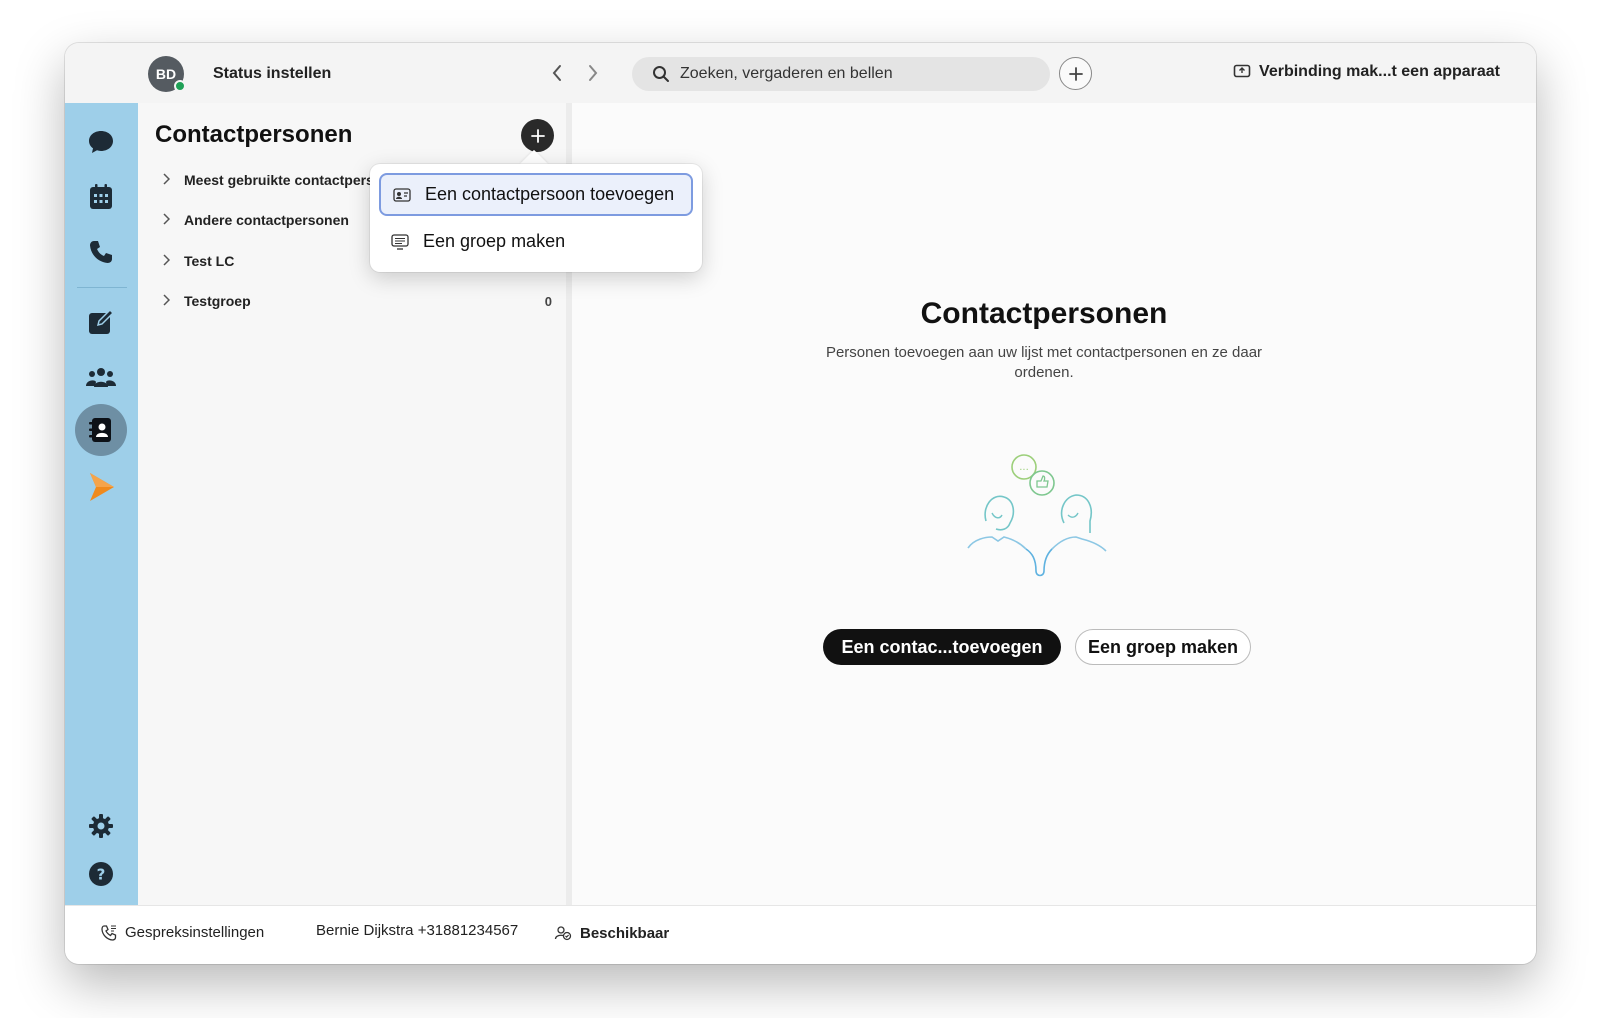 The width and height of the screenshot is (1600, 1018). I want to click on sidebar-item-messaging, so click(101, 142).